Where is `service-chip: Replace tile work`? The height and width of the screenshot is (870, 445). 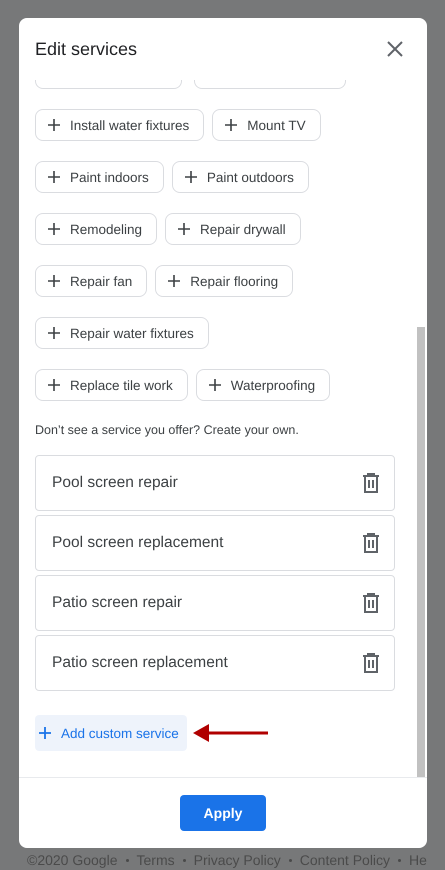 service-chip: Replace tile work is located at coordinates (111, 385).